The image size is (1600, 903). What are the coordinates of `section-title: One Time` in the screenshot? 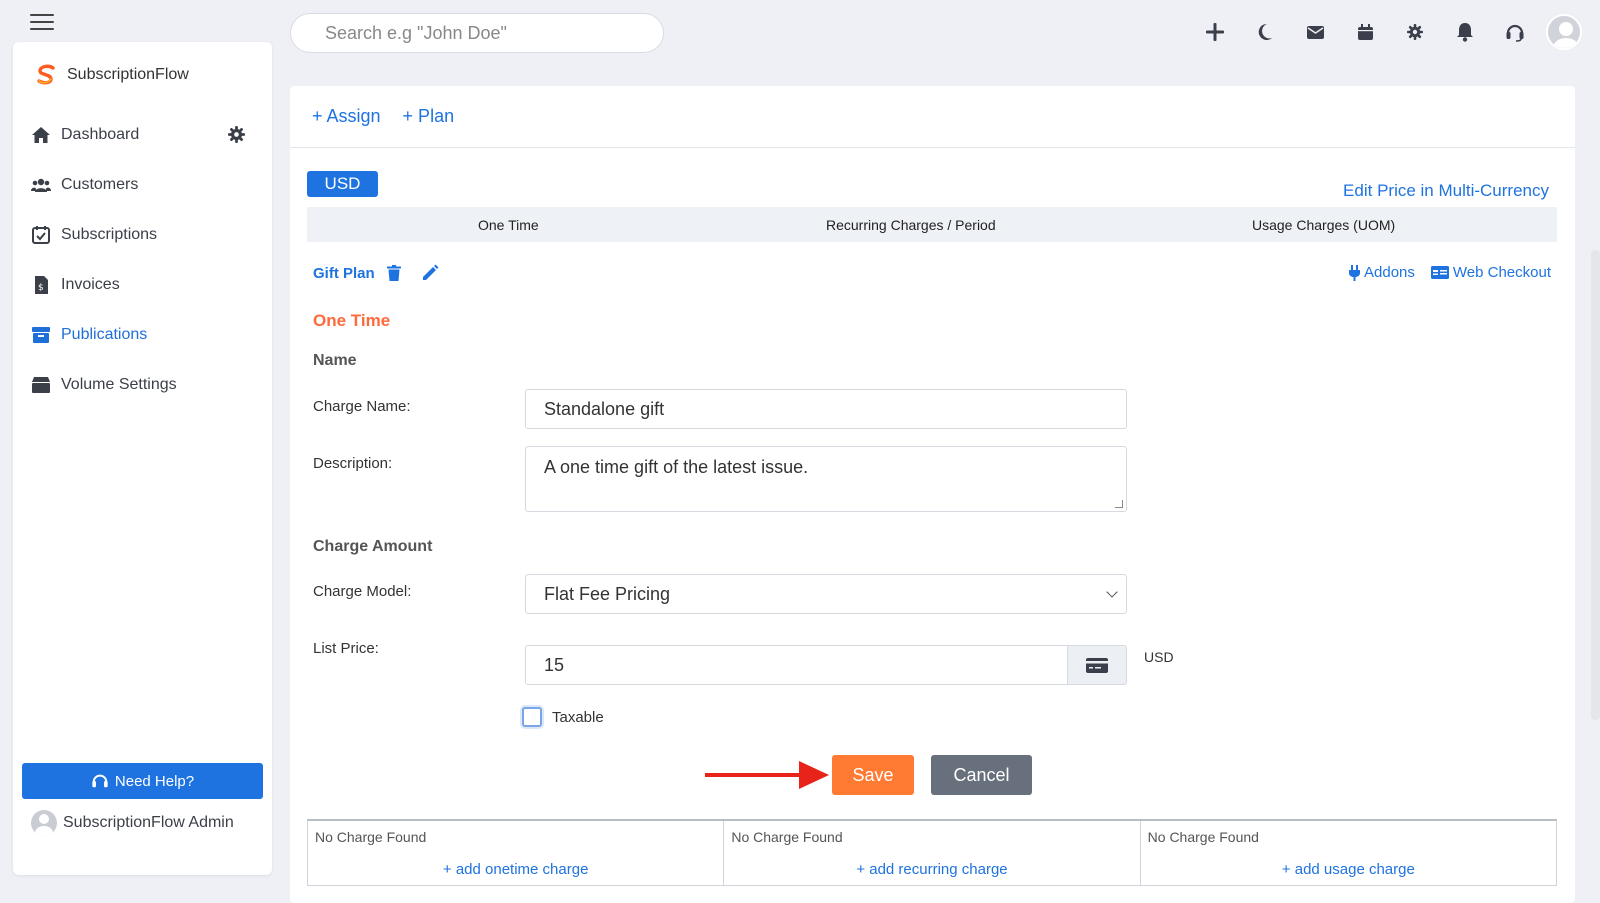 It's located at (352, 320).